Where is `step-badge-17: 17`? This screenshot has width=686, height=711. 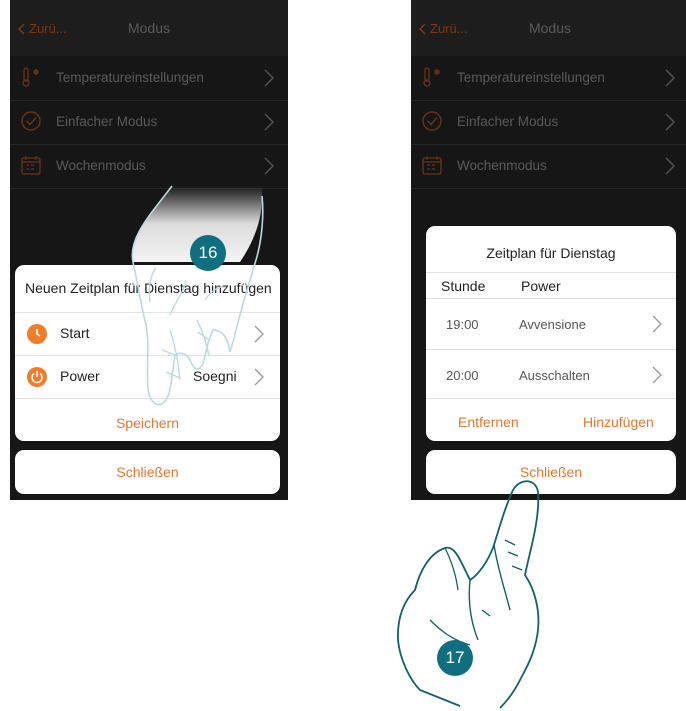 step-badge-17: 17 is located at coordinates (455, 658).